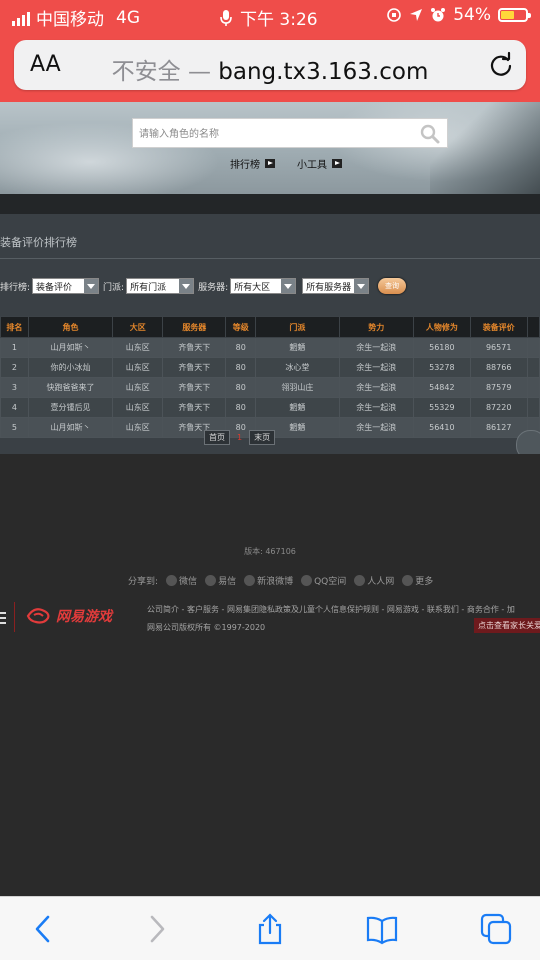  What do you see at coordinates (181, 580) in the screenshot?
I see `share-wechat: 微信` at bounding box center [181, 580].